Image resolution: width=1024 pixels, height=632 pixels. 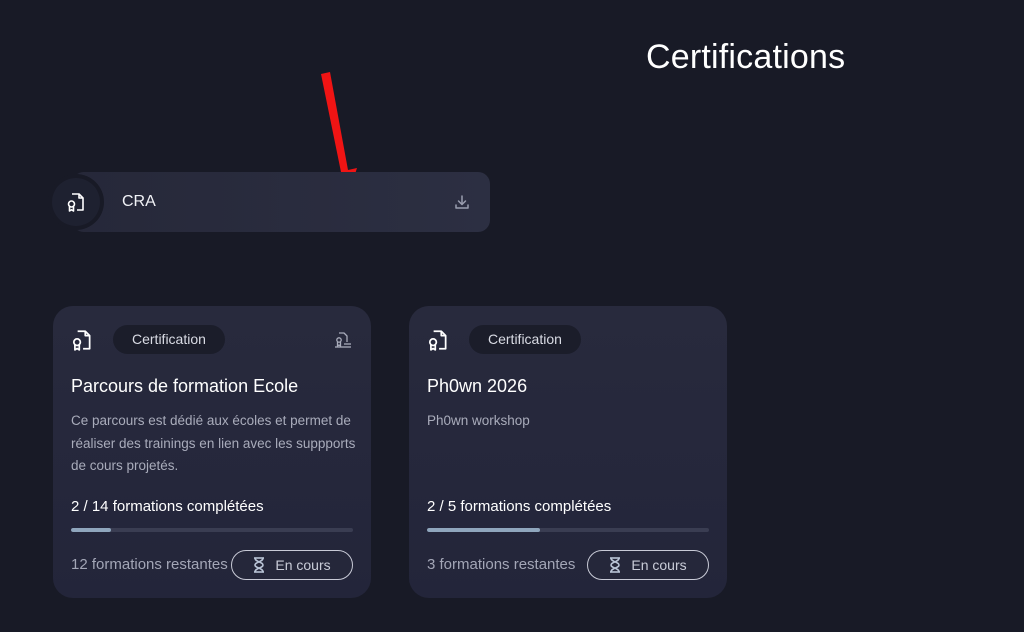 What do you see at coordinates (343, 340) in the screenshot?
I see `certificate-group-icon` at bounding box center [343, 340].